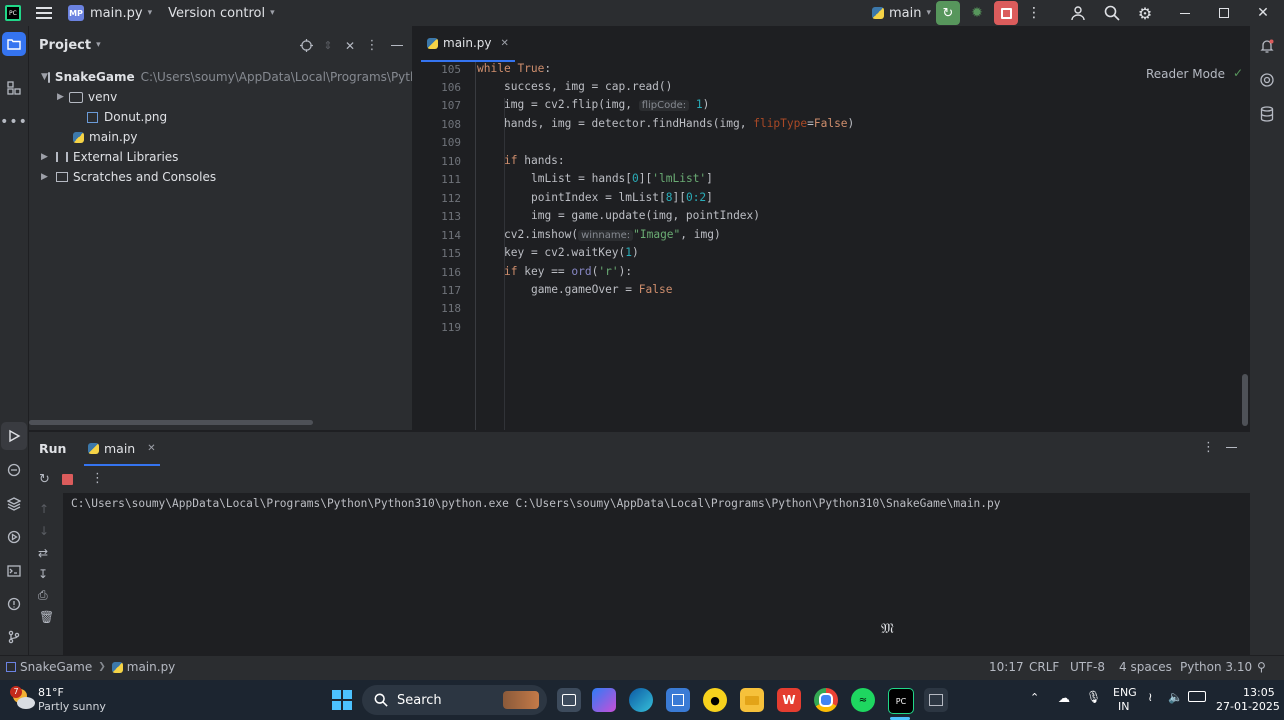 The image size is (1284, 720). I want to click on breadcrumb-file: main.py, so click(151, 667).